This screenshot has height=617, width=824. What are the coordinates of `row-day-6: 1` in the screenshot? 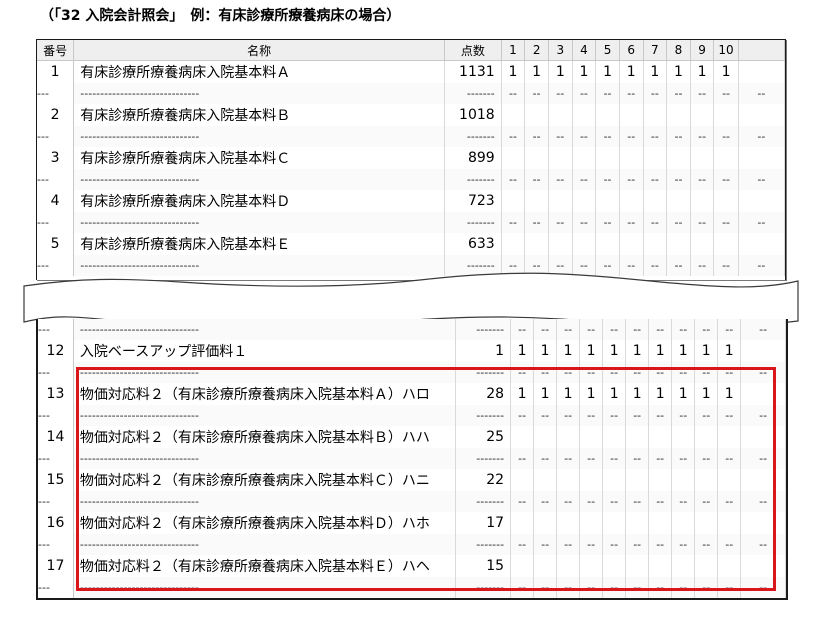 It's located at (637, 351).